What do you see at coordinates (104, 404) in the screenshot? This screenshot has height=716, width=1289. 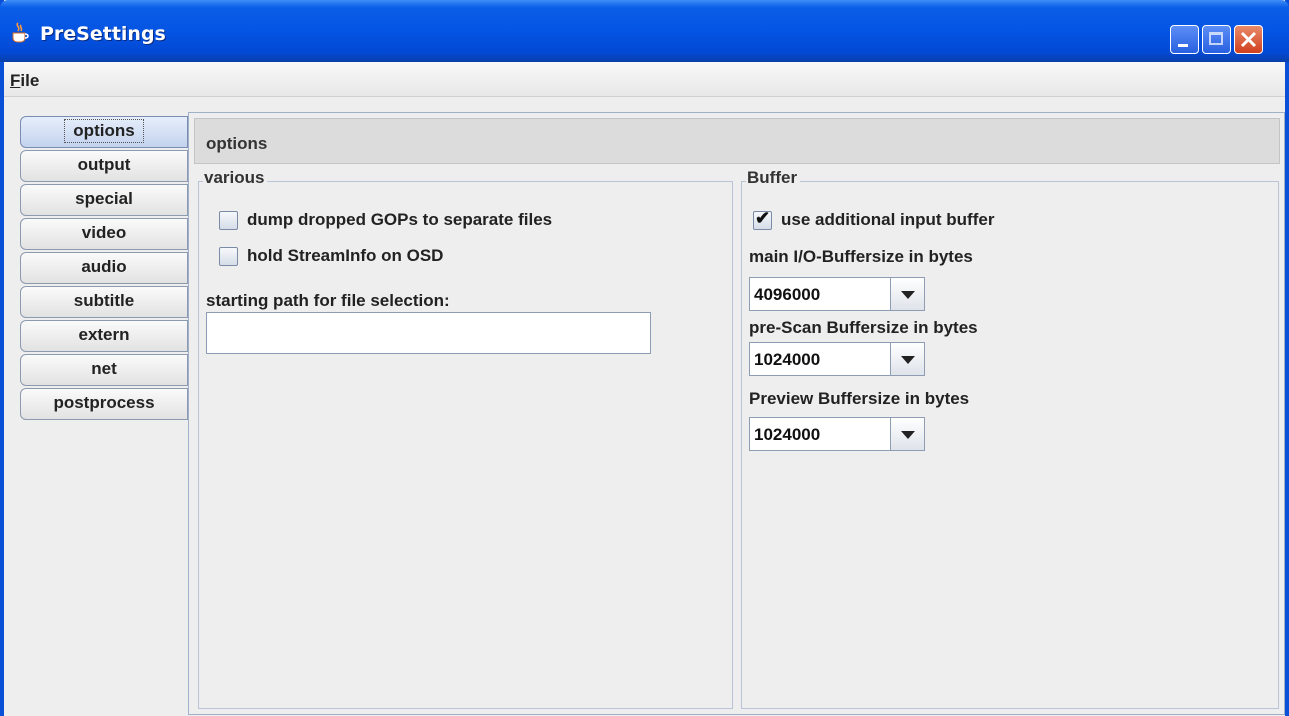 I see `tab-postprocess: postprocess` at bounding box center [104, 404].